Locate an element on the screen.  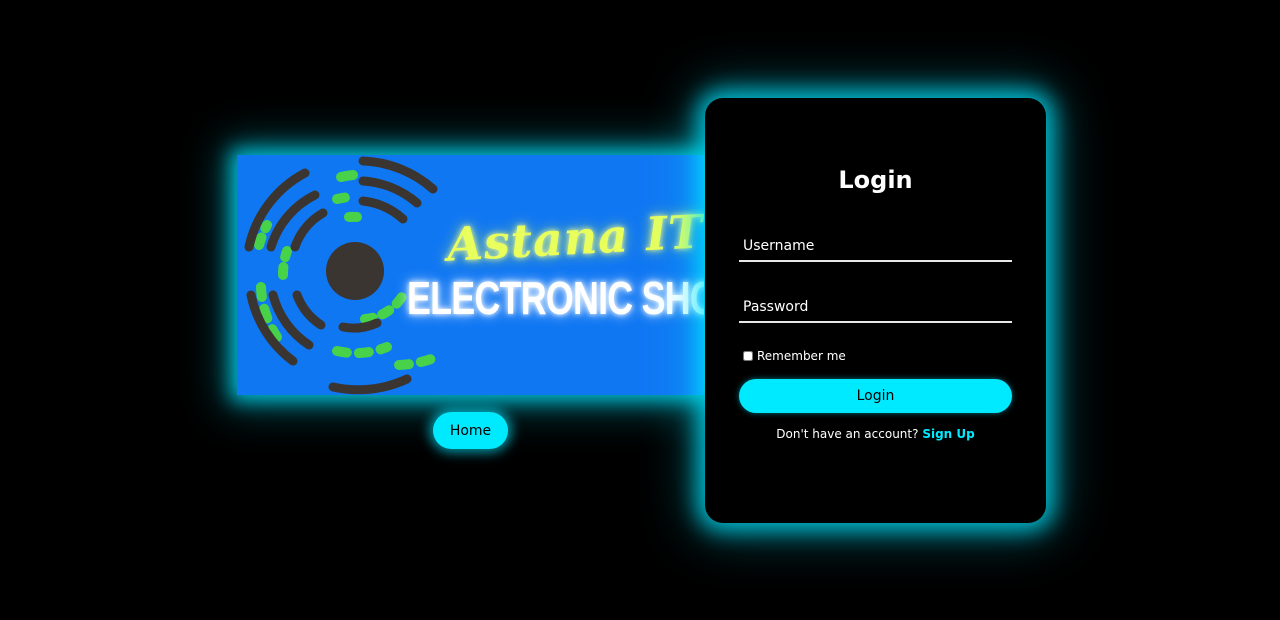
signup-prompt-row: Don't have an account? Sign Up is located at coordinates (875, 434).